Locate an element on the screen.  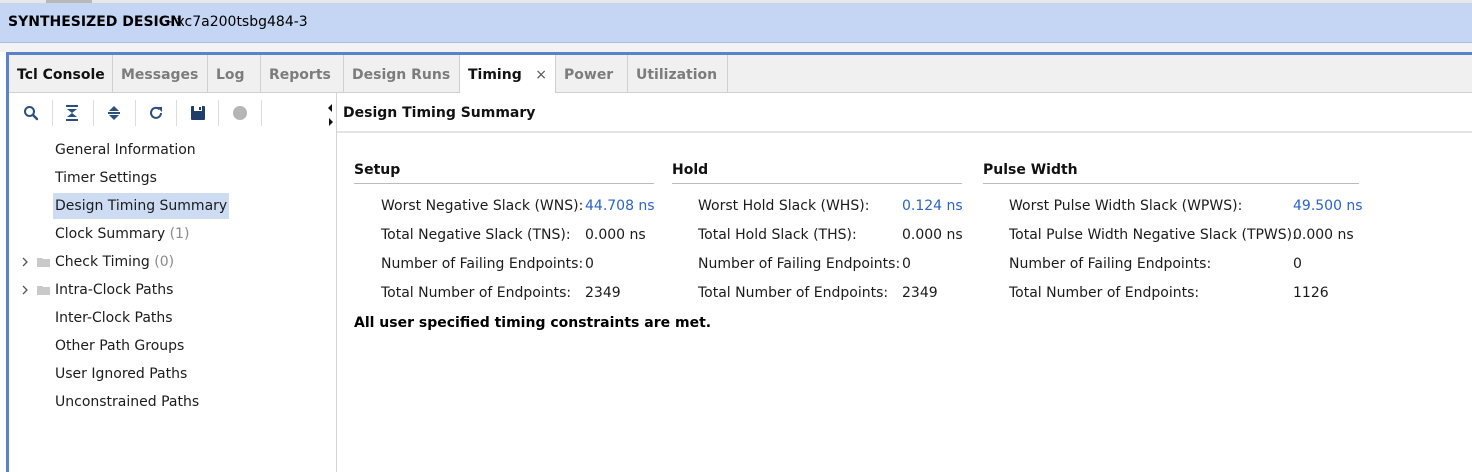
tree-item-label: Other Path Groups is located at coordinates (120, 346).